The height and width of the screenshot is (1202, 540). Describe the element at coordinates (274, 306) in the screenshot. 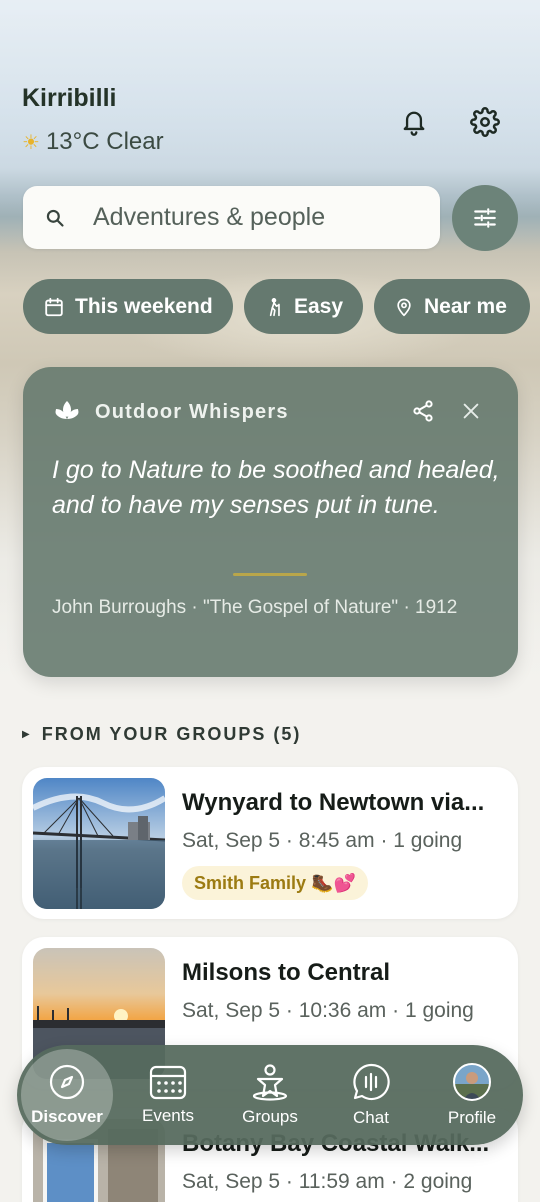

I see `hiker-icon` at that location.